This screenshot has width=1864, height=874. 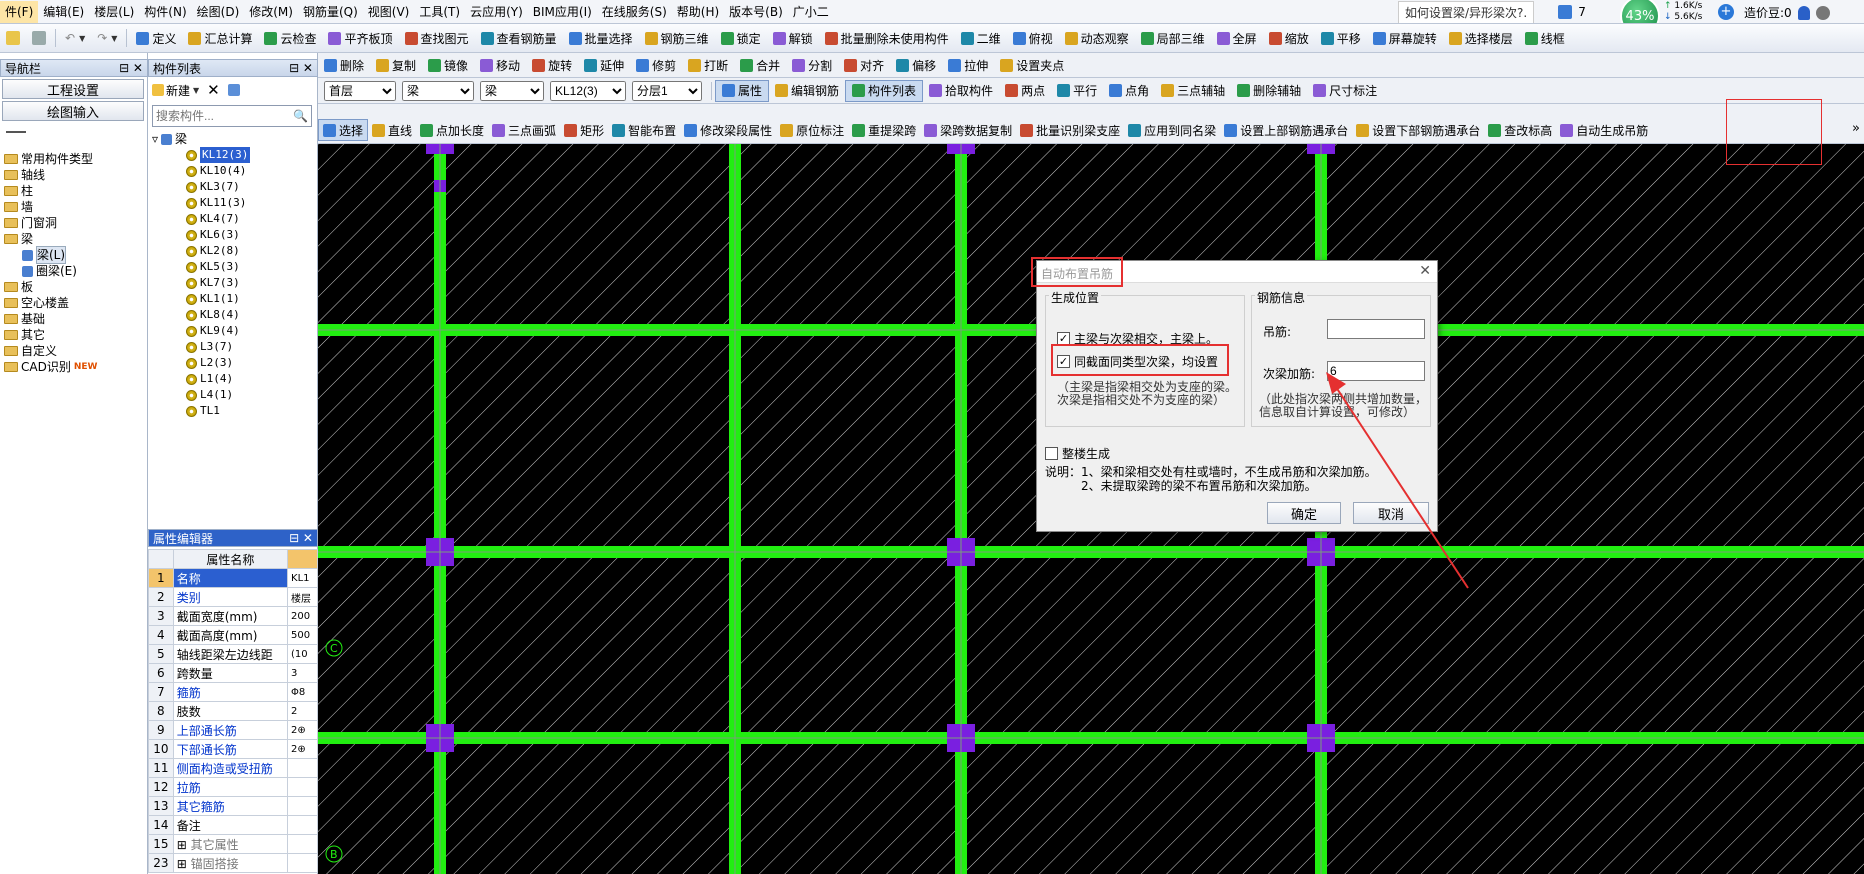 What do you see at coordinates (812, 65) in the screenshot?
I see `toolbar2-item-9: 分割` at bounding box center [812, 65].